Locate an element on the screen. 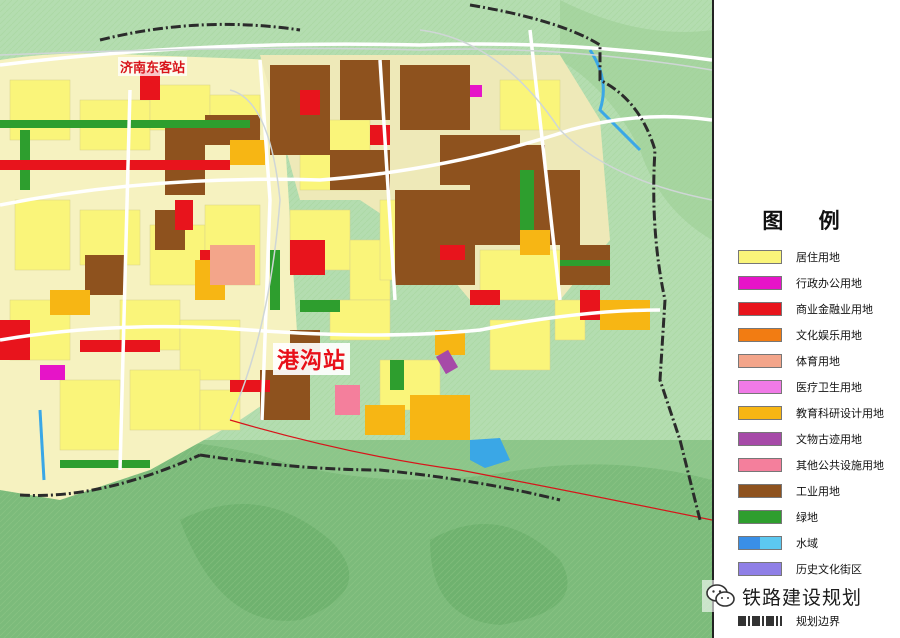 This screenshot has width=900, height=638. legend-swatch-residential is located at coordinates (760, 257).